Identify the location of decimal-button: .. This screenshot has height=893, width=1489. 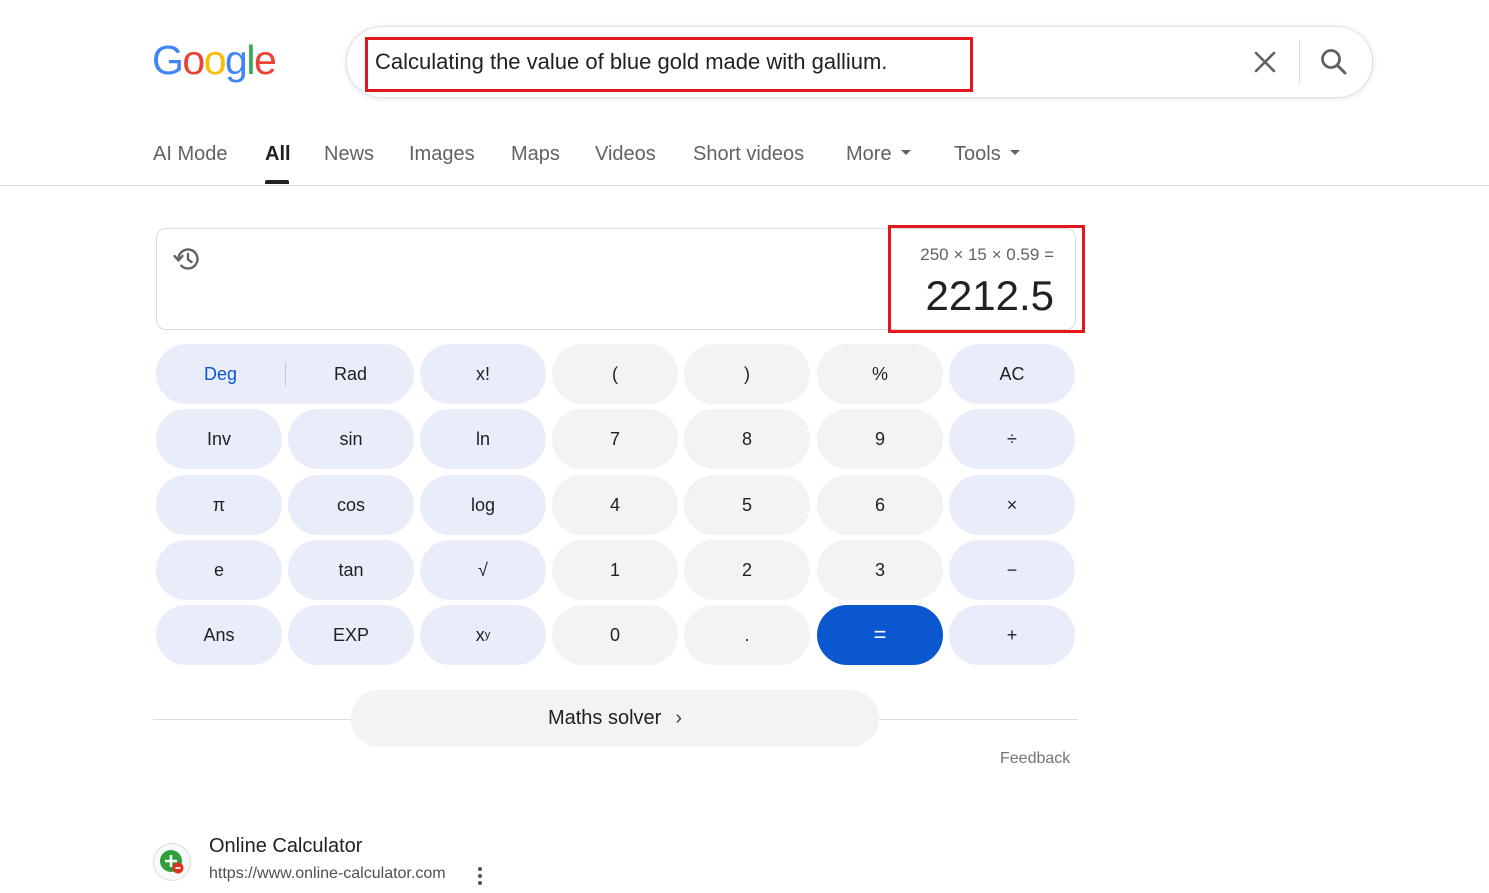
(747, 635).